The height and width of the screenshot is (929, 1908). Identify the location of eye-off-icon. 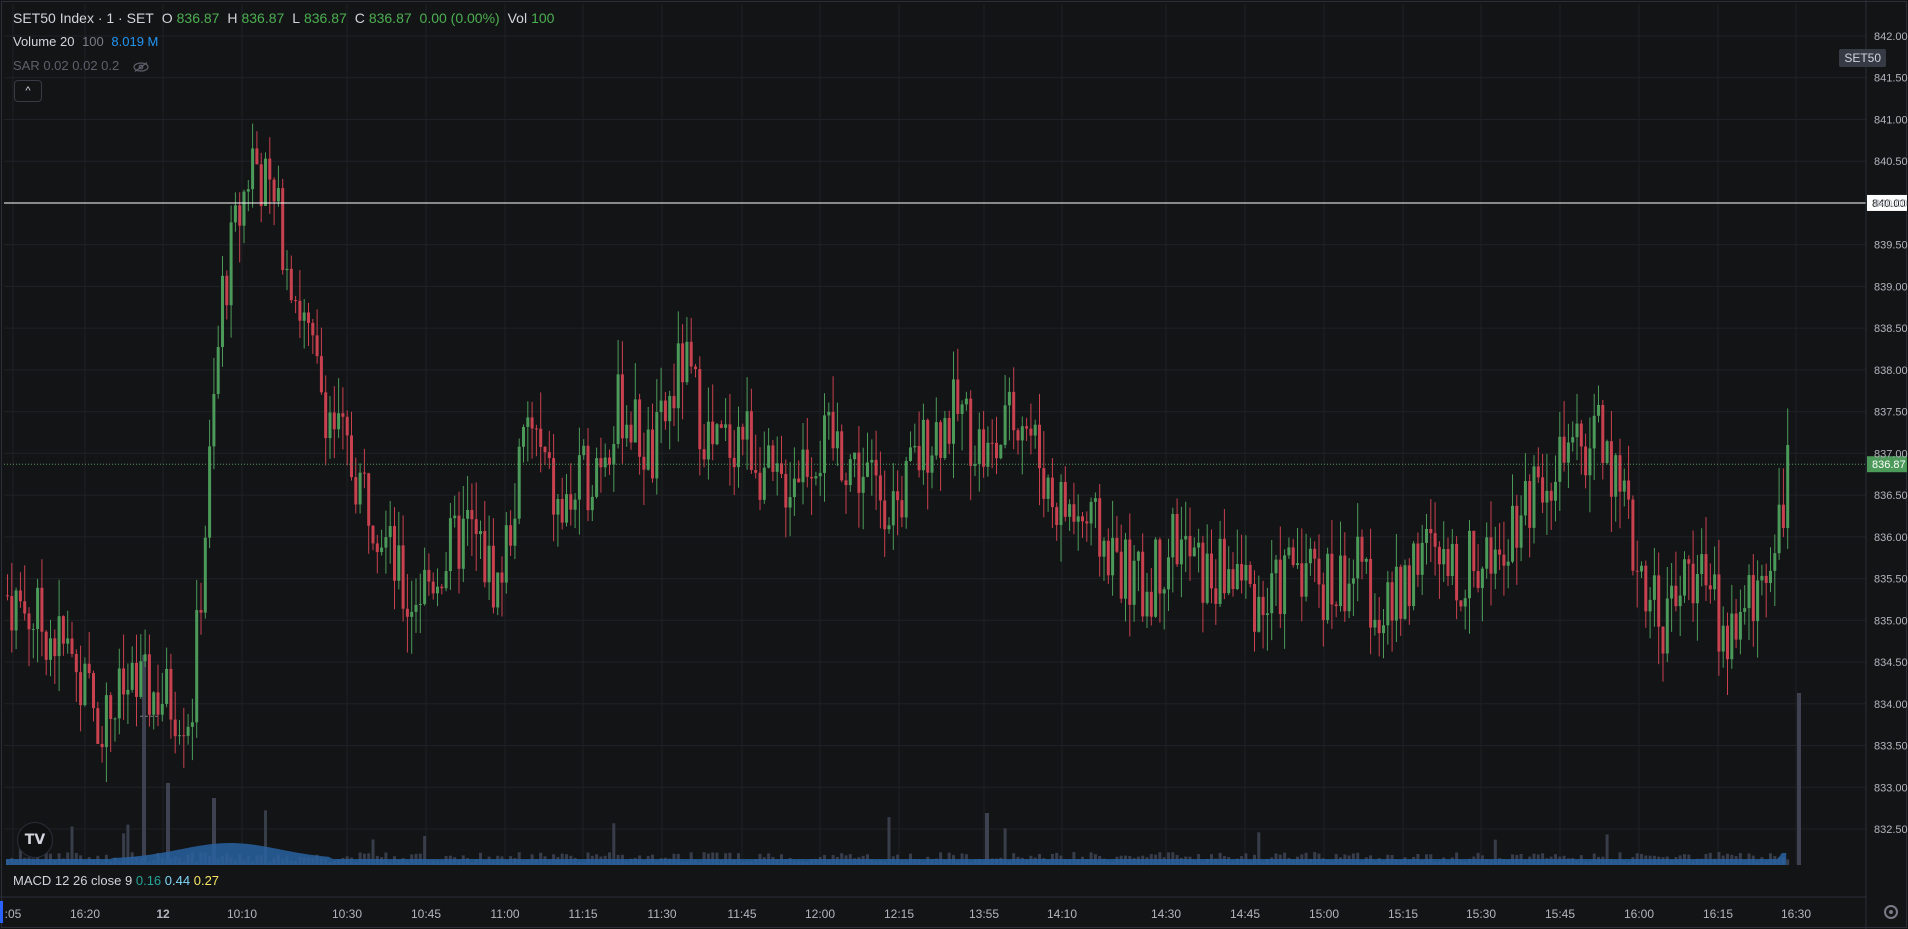
(141, 66).